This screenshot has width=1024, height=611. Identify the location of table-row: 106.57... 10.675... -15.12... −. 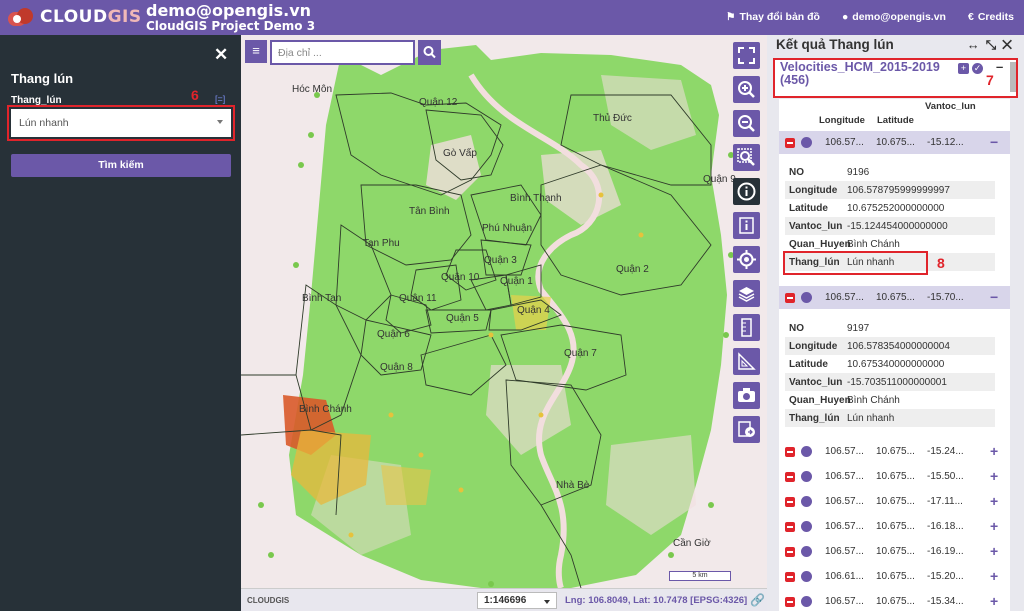
(894, 142).